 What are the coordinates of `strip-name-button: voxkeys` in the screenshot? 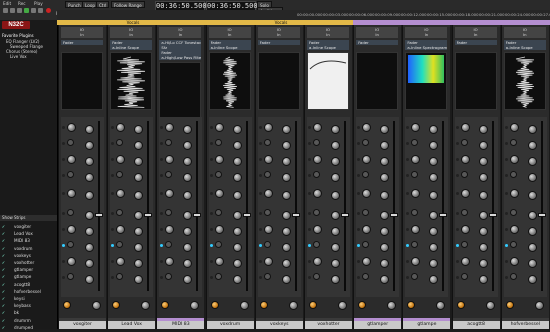 It's located at (279, 325).